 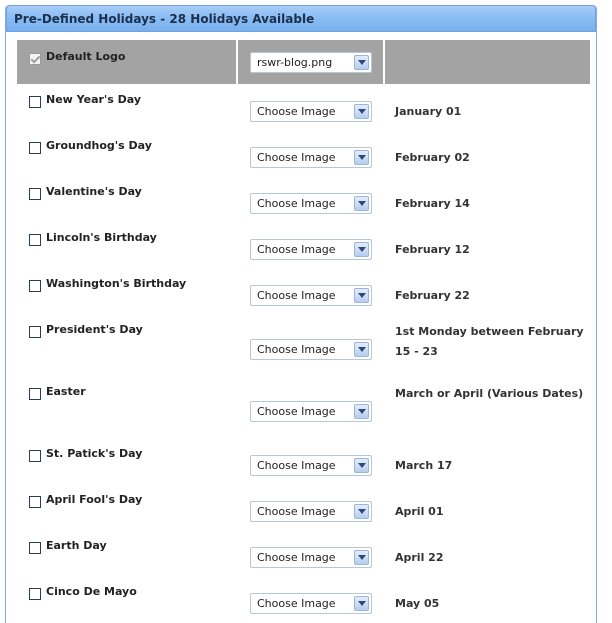 I want to click on table-row: Valentine's Day Choose Image February 14, so click(x=303, y=199).